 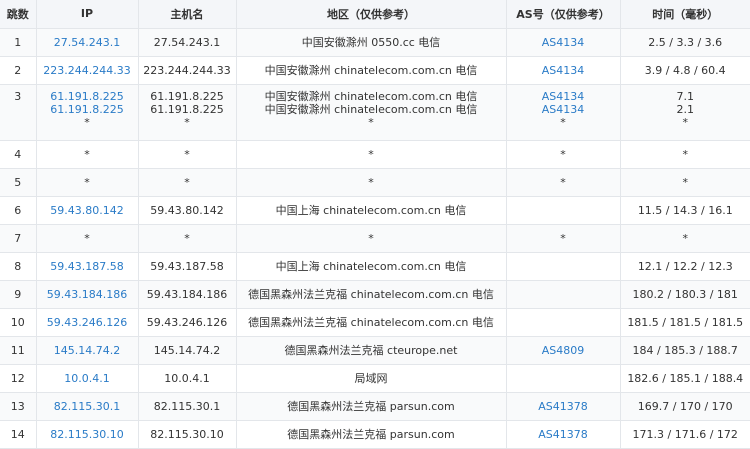 I want to click on cell-time: 182.6 / 185.1 / 188.4, so click(x=685, y=378).